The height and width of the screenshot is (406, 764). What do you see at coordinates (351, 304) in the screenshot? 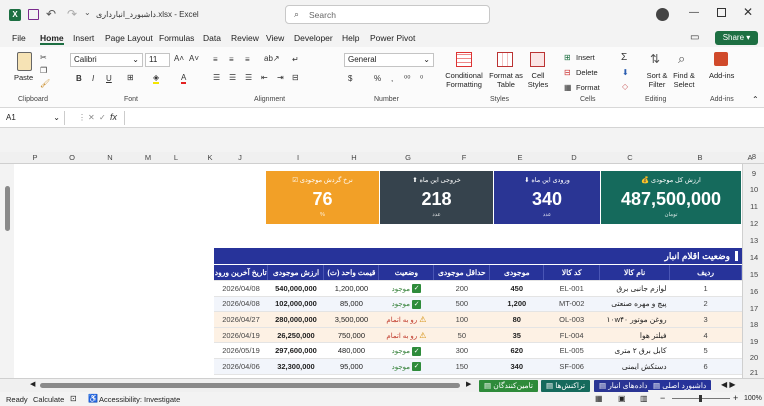
I see `cell-unit-price: 85,000` at bounding box center [351, 304].